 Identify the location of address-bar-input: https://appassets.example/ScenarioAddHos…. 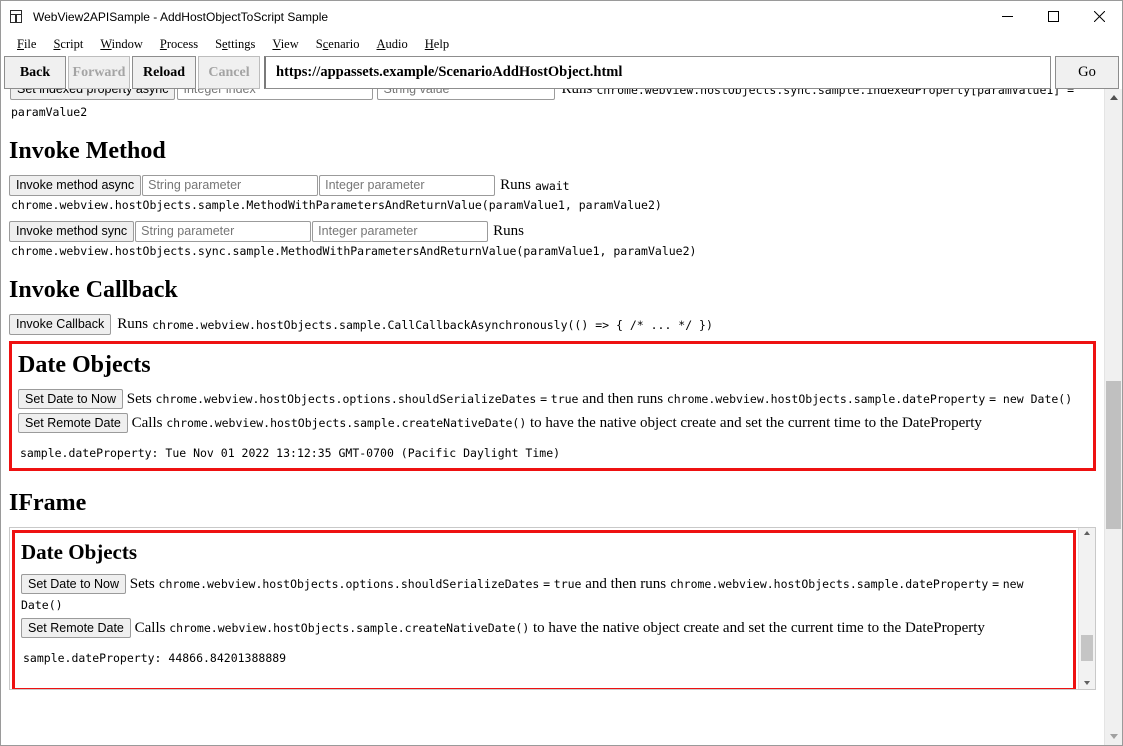
(657, 72).